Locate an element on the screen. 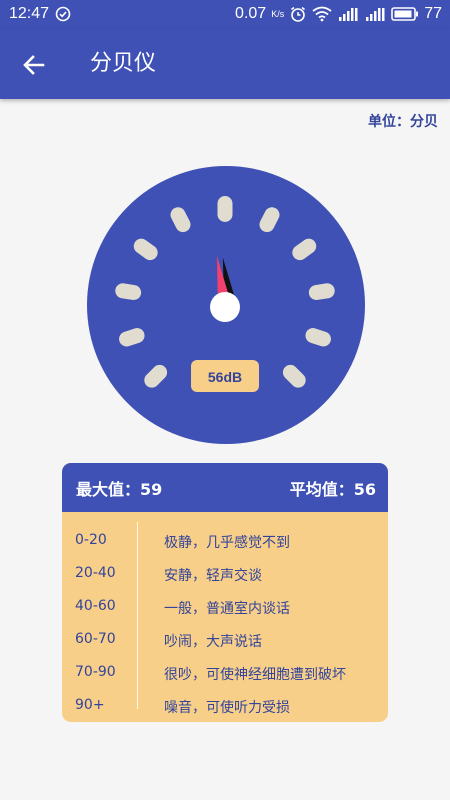  unit-label: 单位：分贝 is located at coordinates (403, 122).